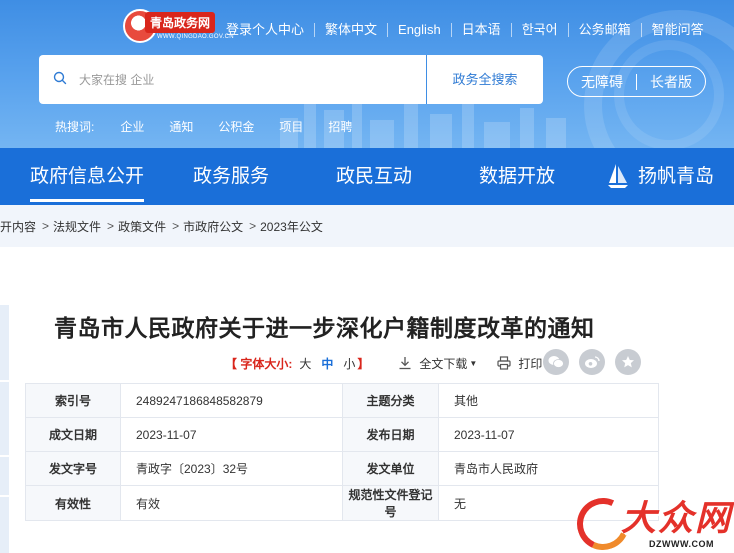 This screenshot has width=734, height=553. Describe the element at coordinates (443, 363) in the screenshot. I see `download-label: 全文下载` at that location.